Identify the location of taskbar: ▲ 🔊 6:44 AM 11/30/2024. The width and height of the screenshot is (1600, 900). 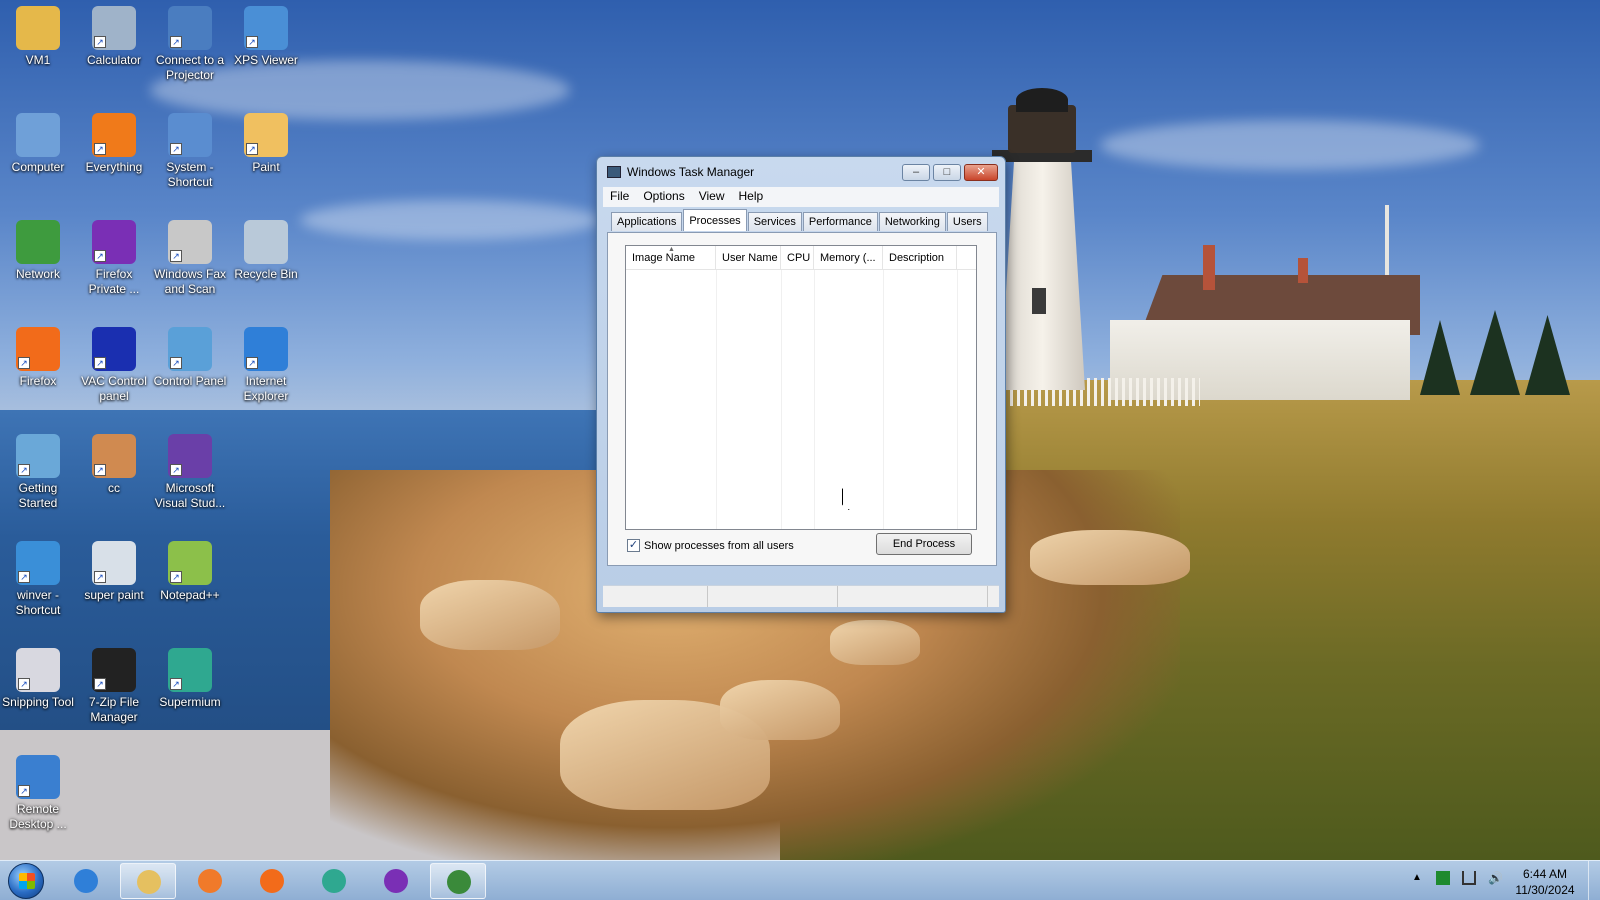
(800, 880).